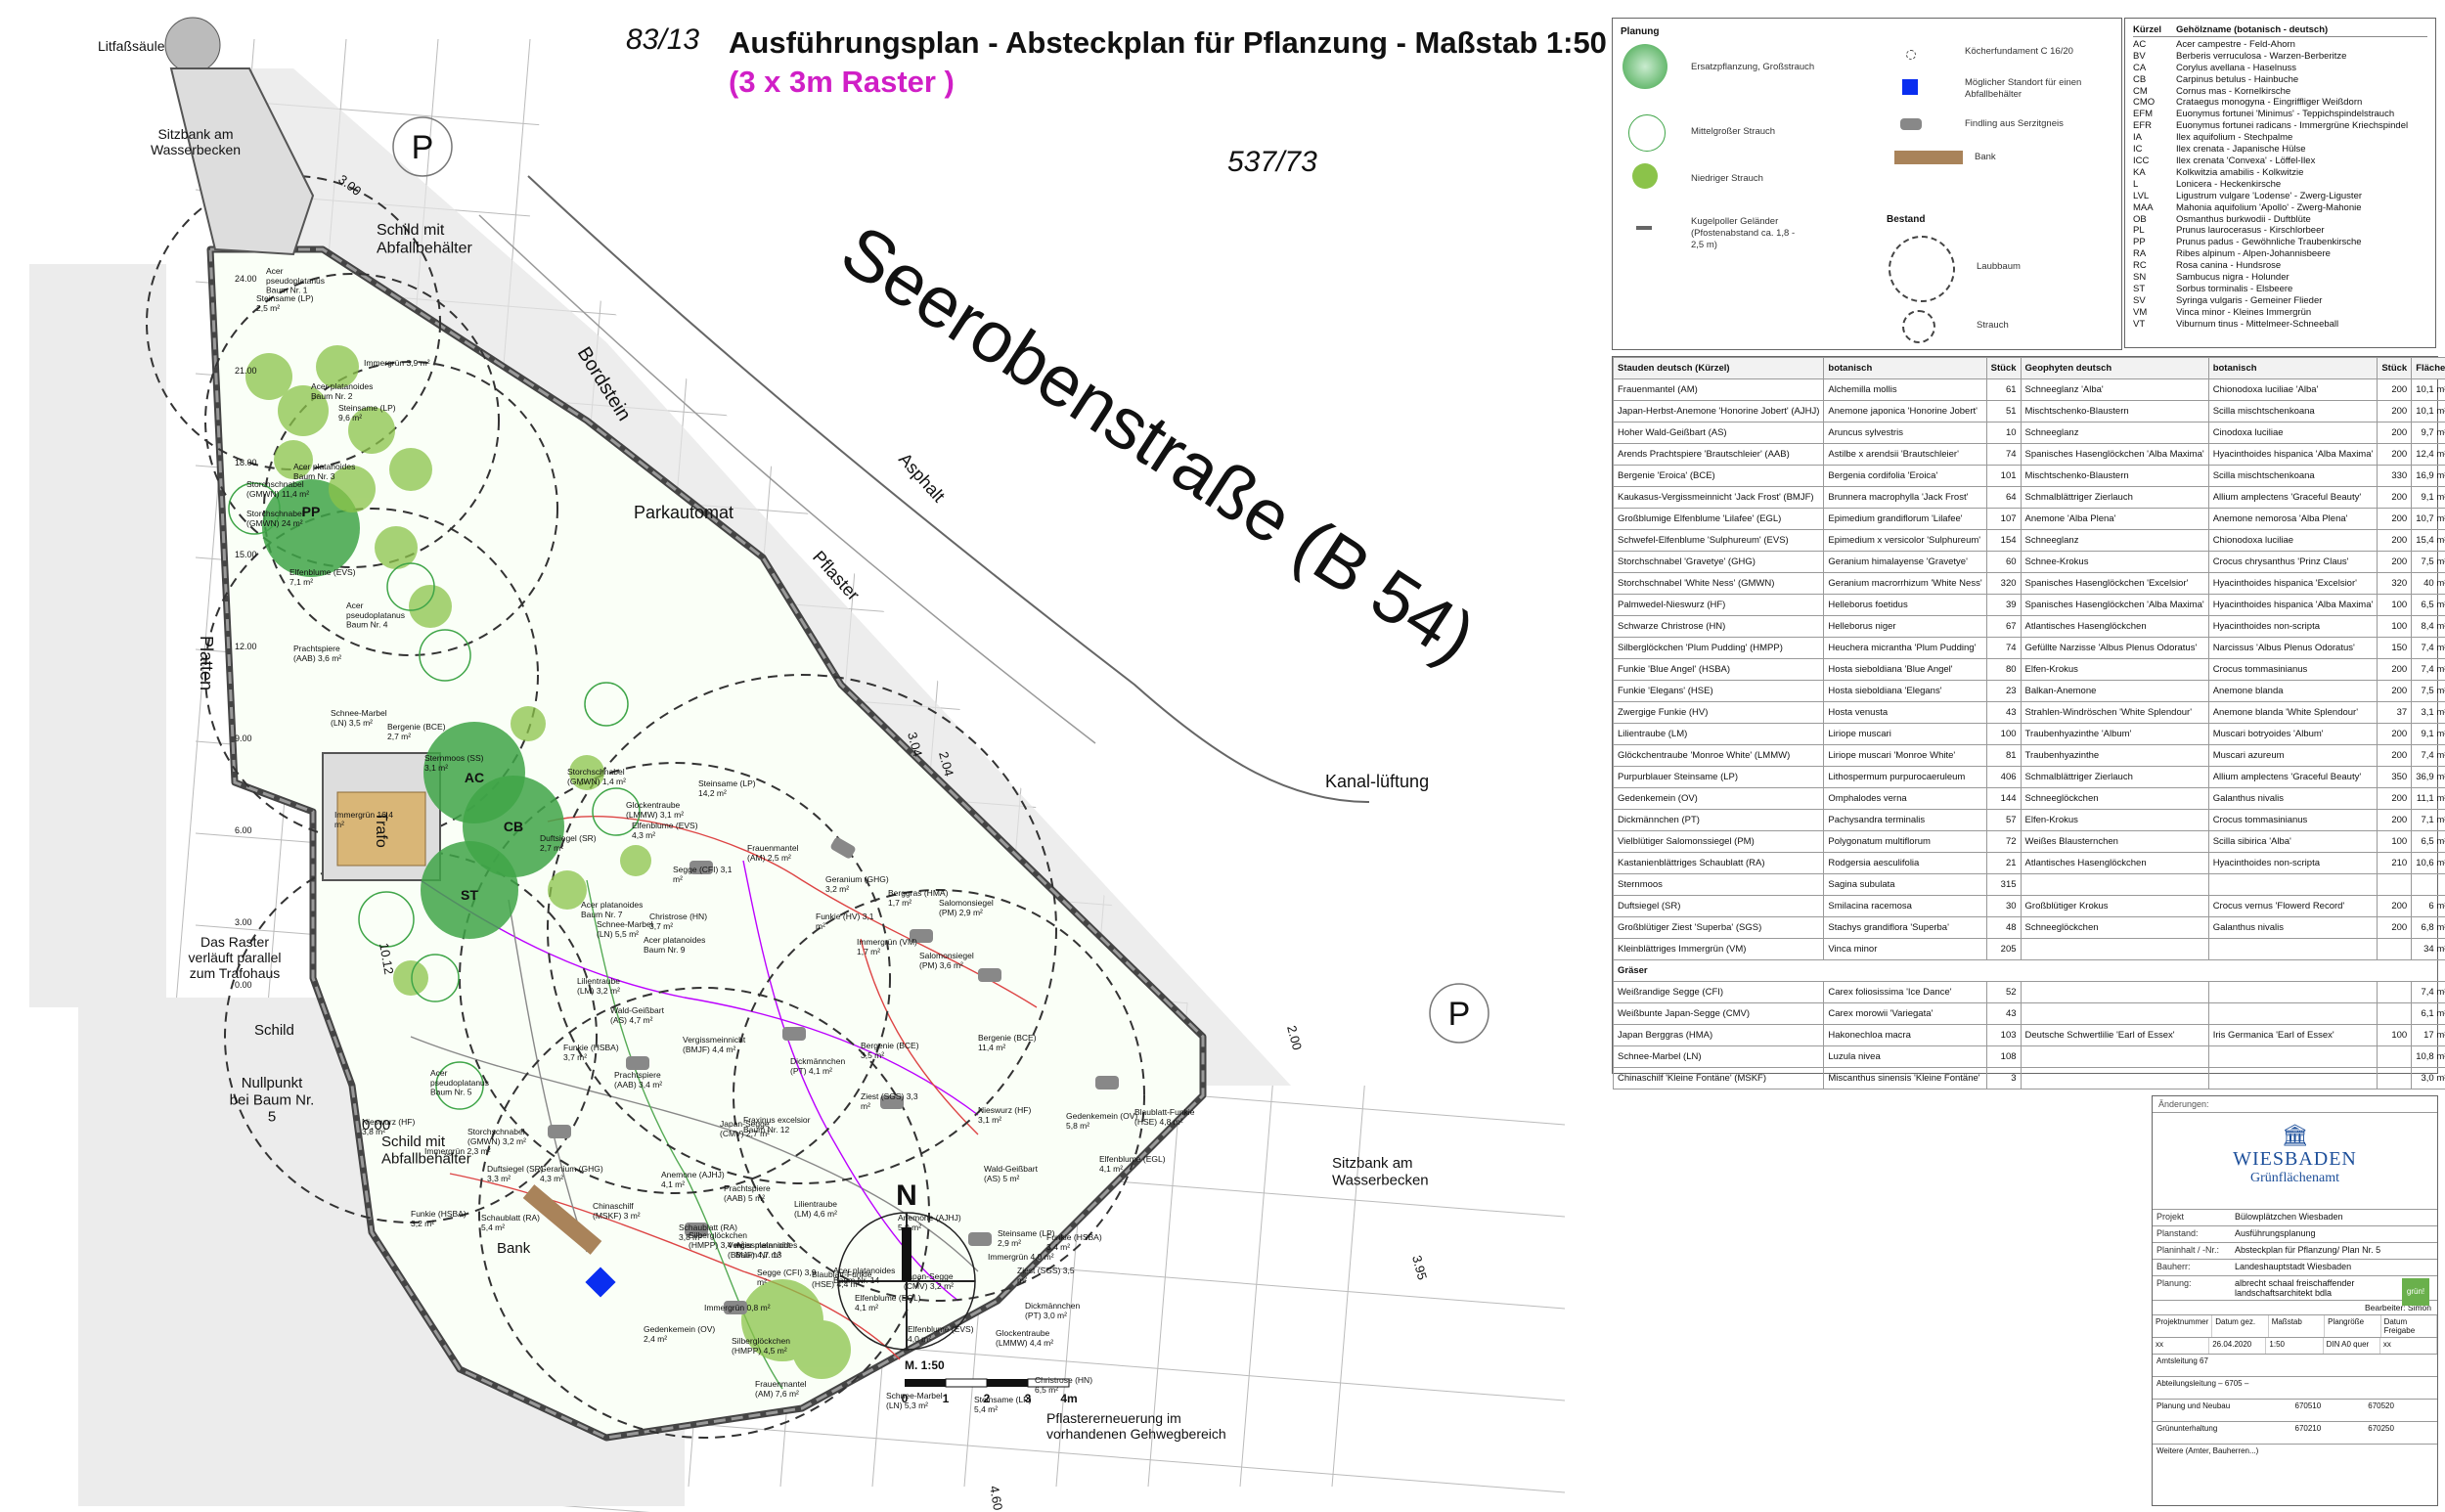 This screenshot has height=1512, width=2445. What do you see at coordinates (311, 512) in the screenshot?
I see `tree-code-PP: PP` at bounding box center [311, 512].